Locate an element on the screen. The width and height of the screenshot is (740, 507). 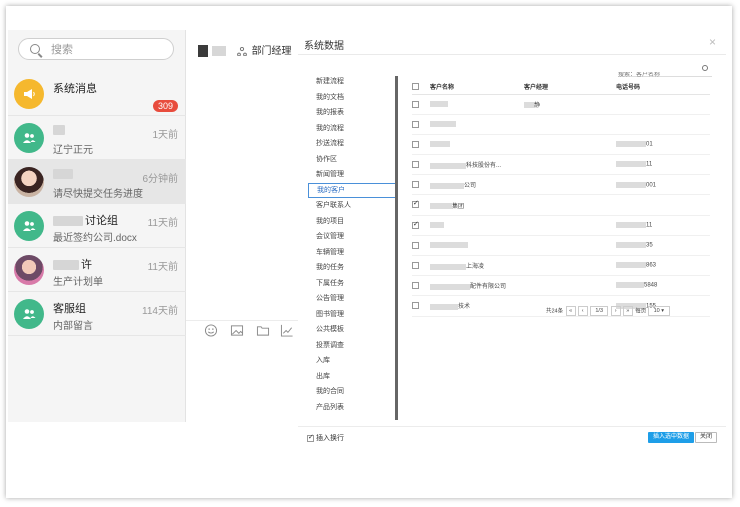
select-all-checkbox is located at coordinates (415, 87).